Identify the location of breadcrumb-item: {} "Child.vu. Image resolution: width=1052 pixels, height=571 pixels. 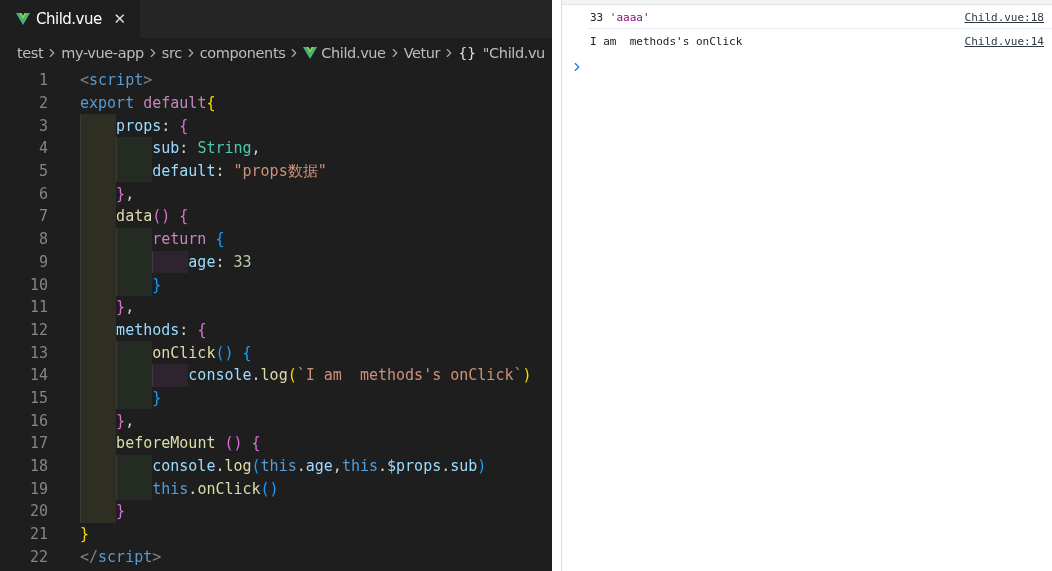
(501, 53).